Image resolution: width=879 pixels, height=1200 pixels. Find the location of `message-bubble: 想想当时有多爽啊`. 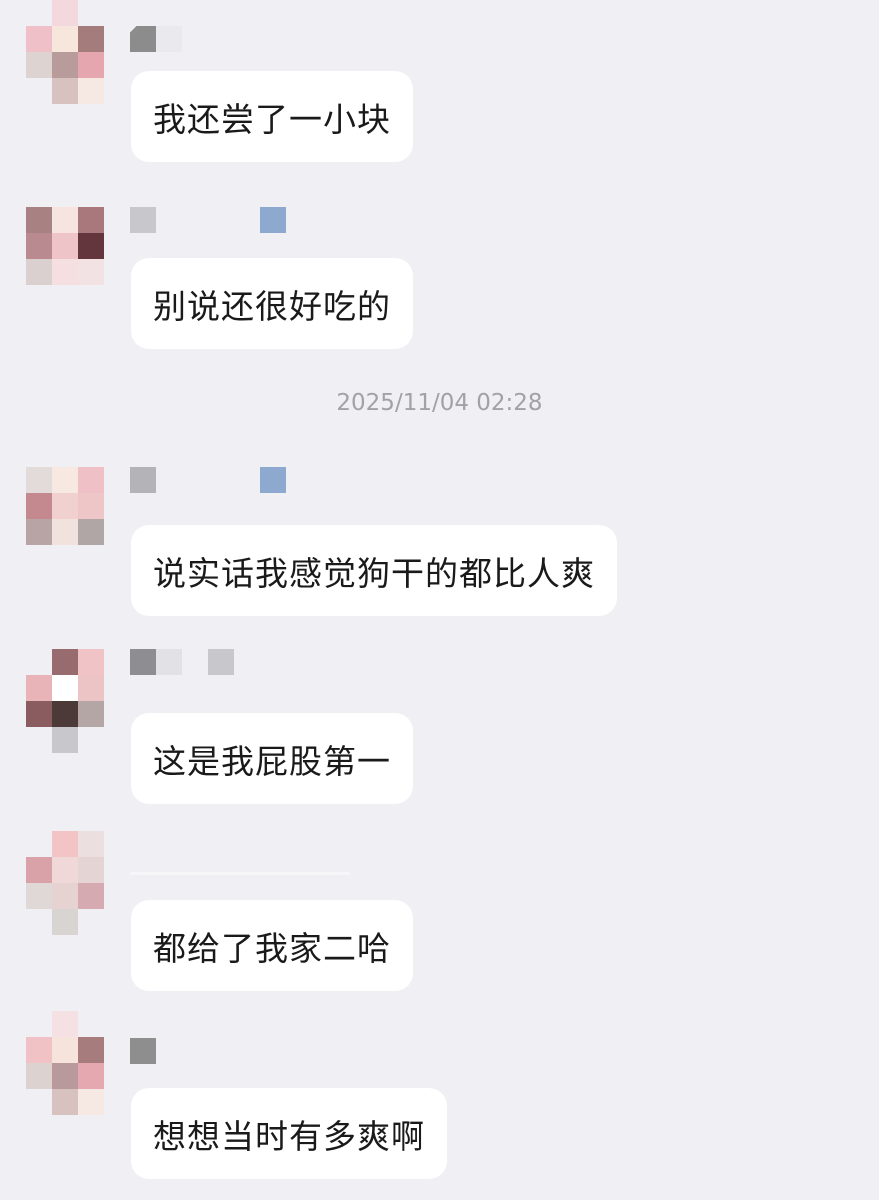

message-bubble: 想想当时有多爽啊 is located at coordinates (289, 1133).